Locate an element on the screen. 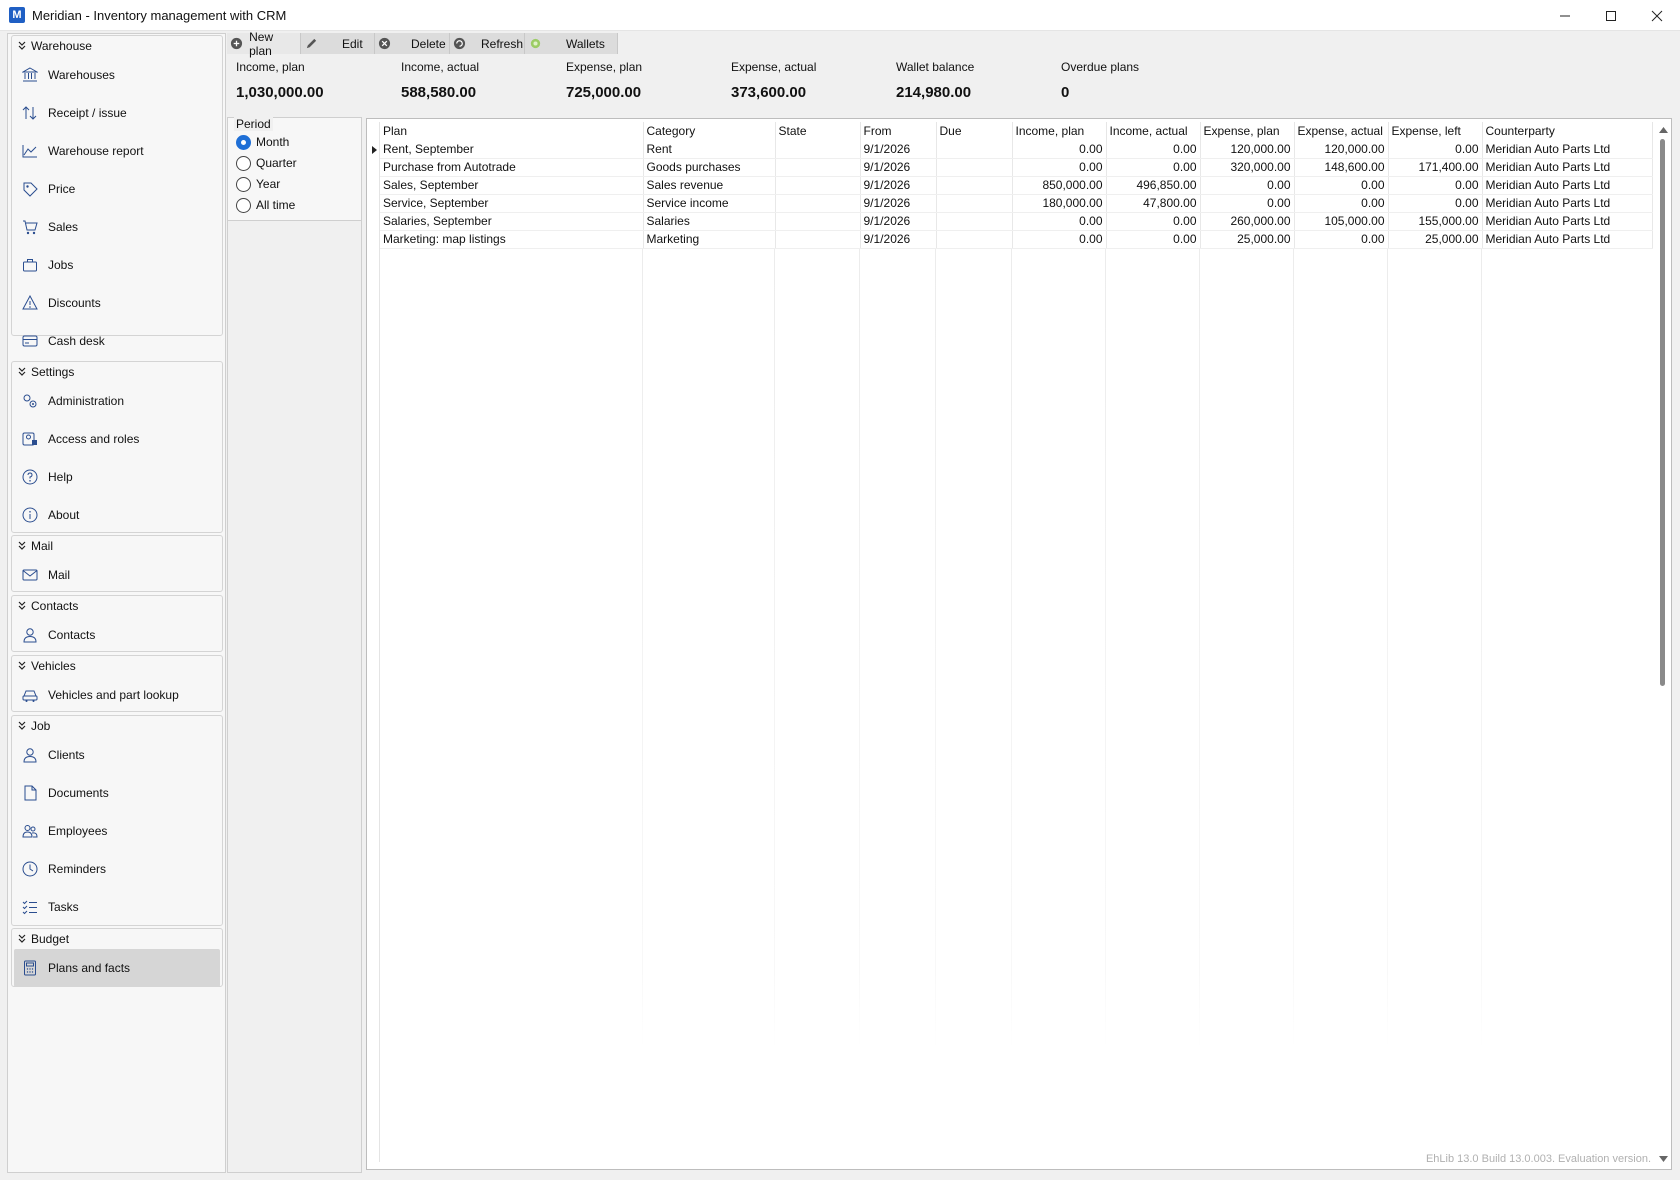 The height and width of the screenshot is (1180, 1680). period-radio-all-time: All time is located at coordinates (265, 205).